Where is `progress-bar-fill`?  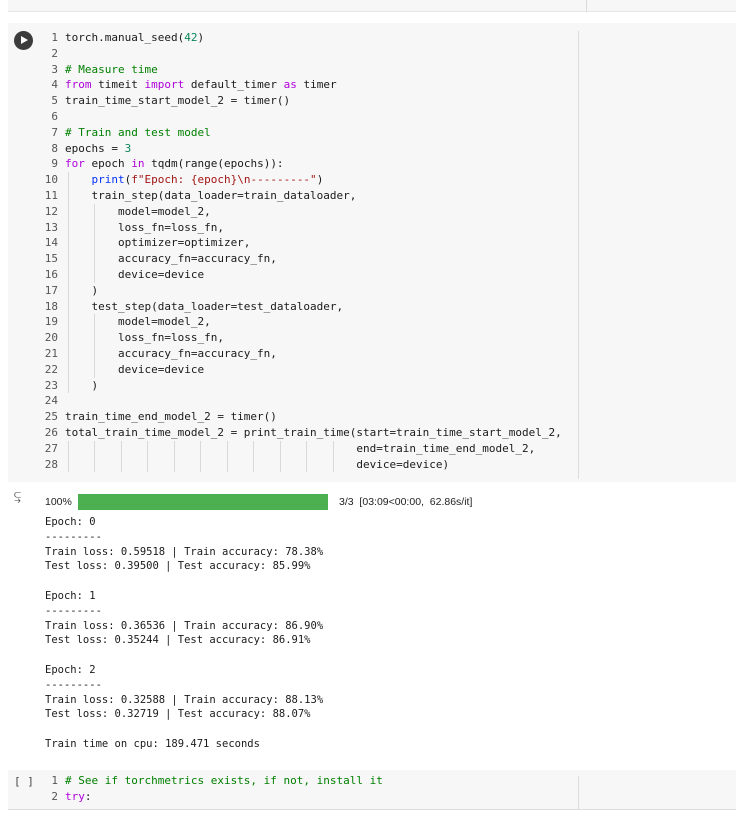 progress-bar-fill is located at coordinates (203, 502).